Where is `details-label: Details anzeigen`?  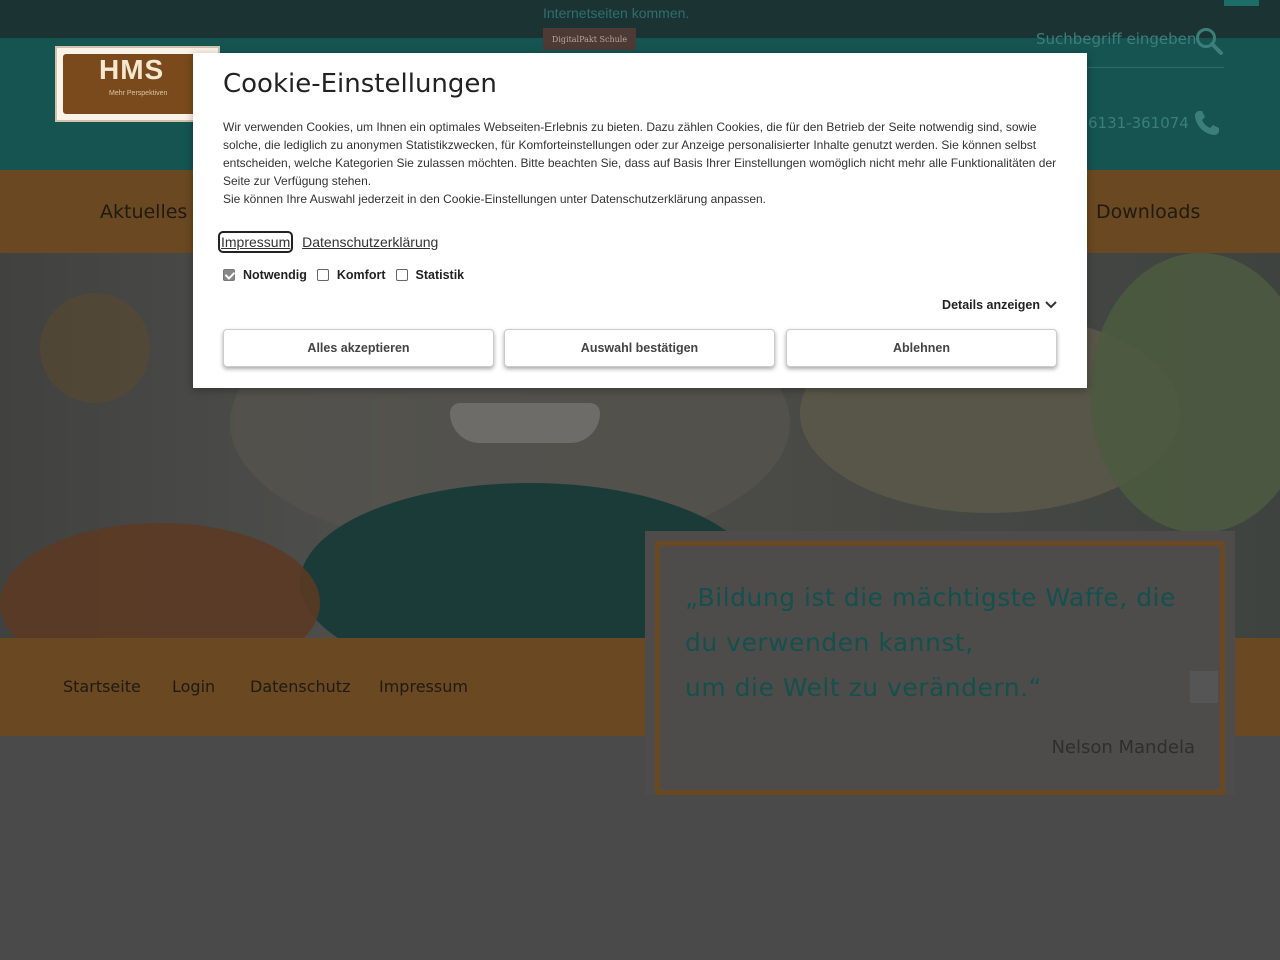 details-label: Details anzeigen is located at coordinates (991, 305).